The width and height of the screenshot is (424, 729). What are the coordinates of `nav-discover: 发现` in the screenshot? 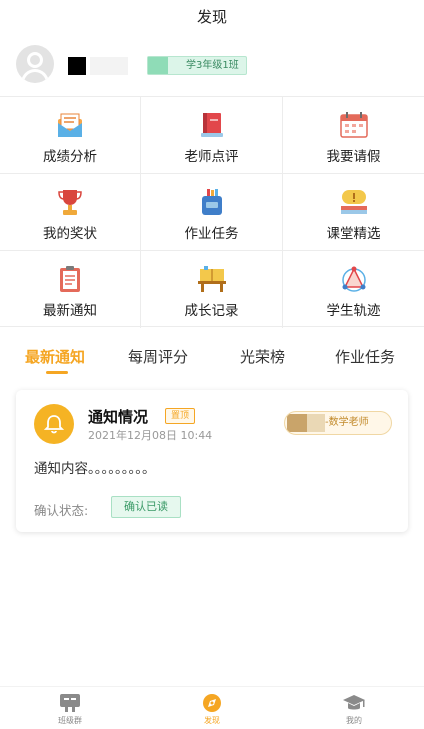 It's located at (212, 709).